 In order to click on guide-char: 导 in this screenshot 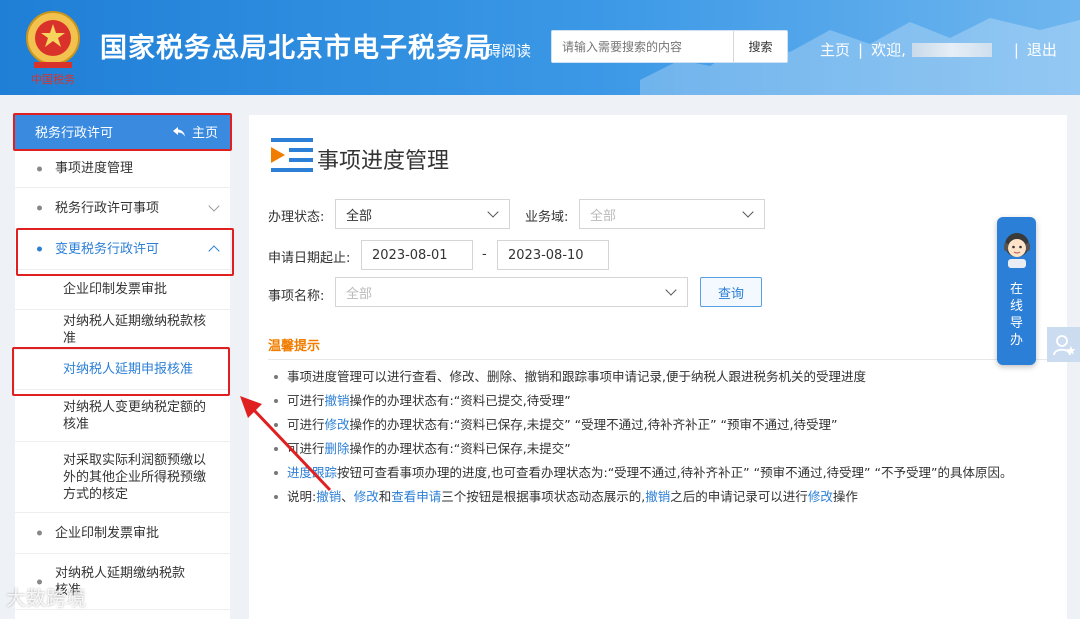, I will do `click(1016, 323)`.